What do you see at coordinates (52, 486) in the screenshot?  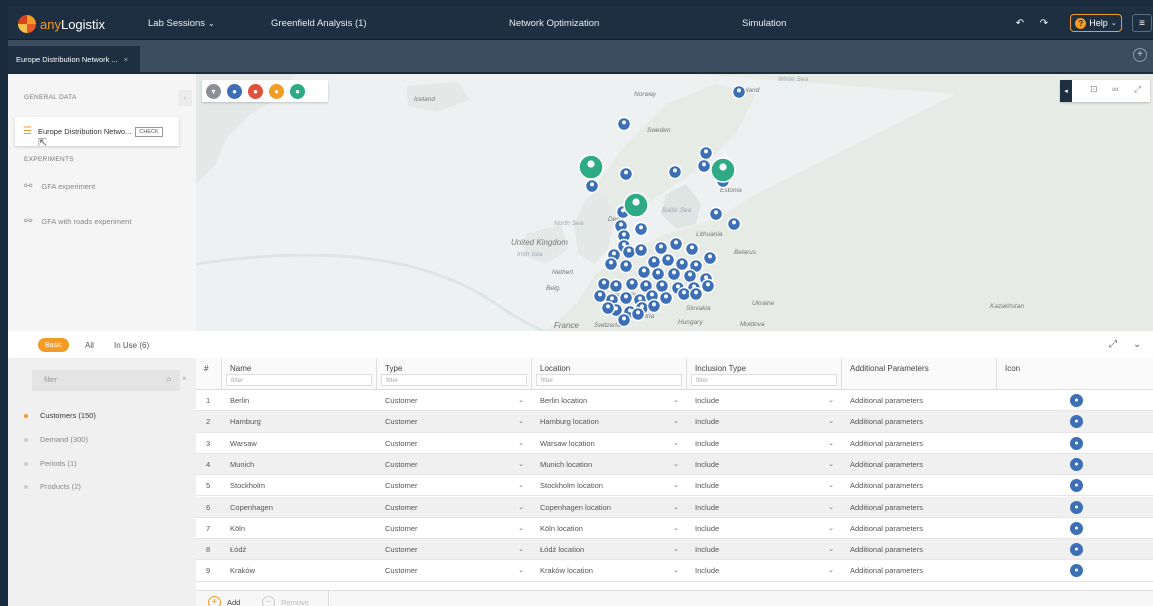 I see `list-item-products: Products (2)` at bounding box center [52, 486].